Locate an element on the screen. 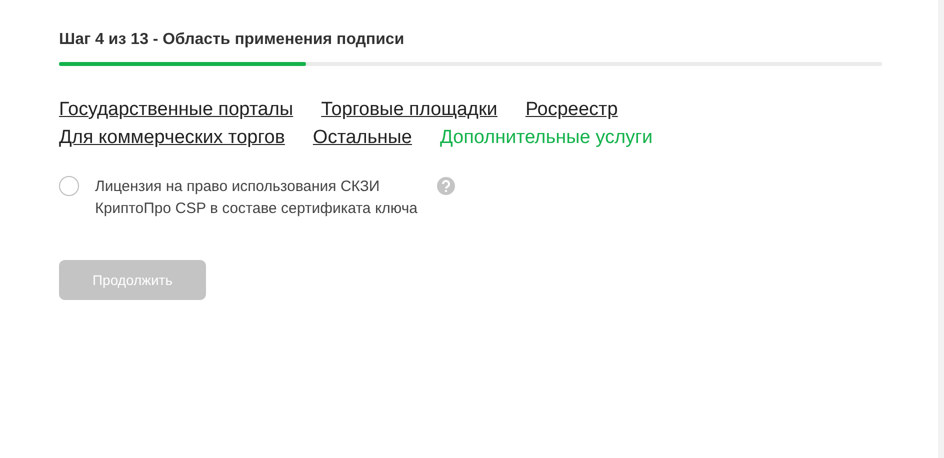 Image resolution: width=944 pixels, height=458 pixels. step-title: Шаг 4 из 13 - Область применения подписи is located at coordinates (232, 40).